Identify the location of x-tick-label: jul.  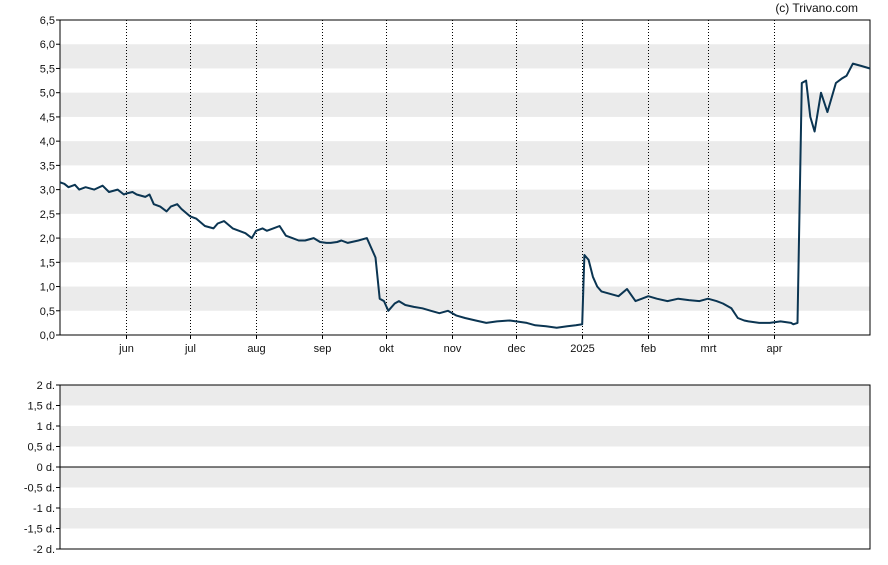
(190, 349).